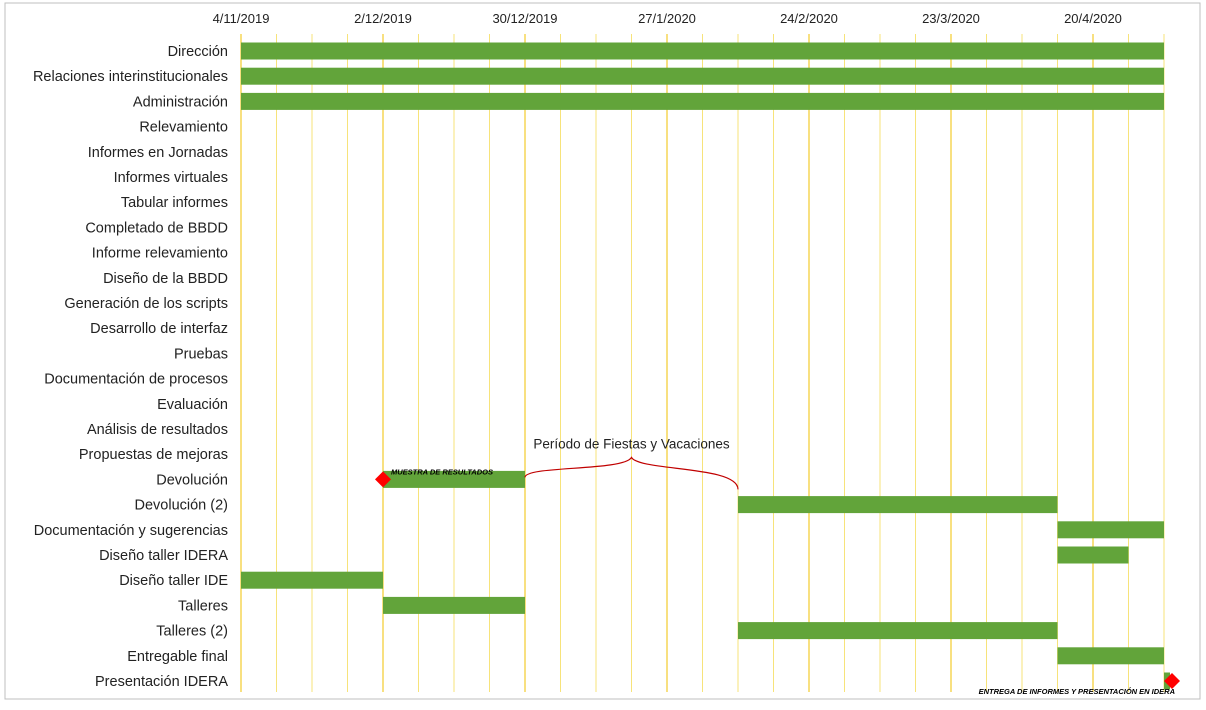 This screenshot has width=1206, height=710. I want to click on task-label: Diseño taller IDE, so click(173, 581).